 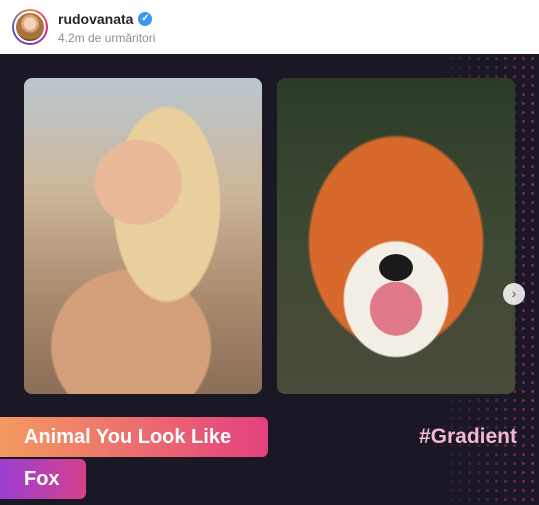 I want to click on avatar-image, so click(x=30, y=27).